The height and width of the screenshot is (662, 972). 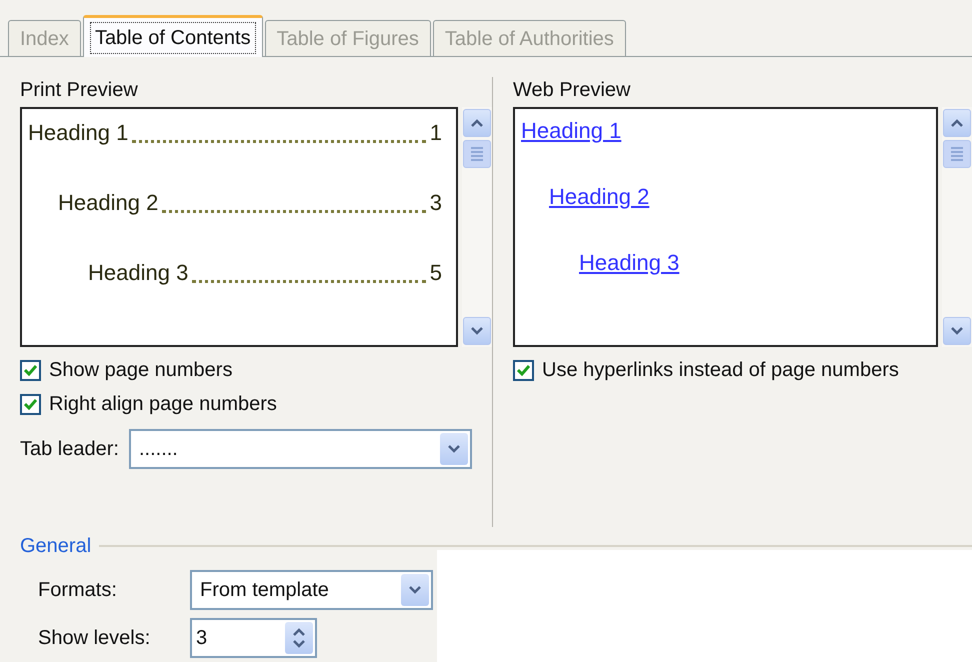 What do you see at coordinates (720, 370) in the screenshot?
I see `checkbox-label: Use hyperlinks instead of page numbers` at bounding box center [720, 370].